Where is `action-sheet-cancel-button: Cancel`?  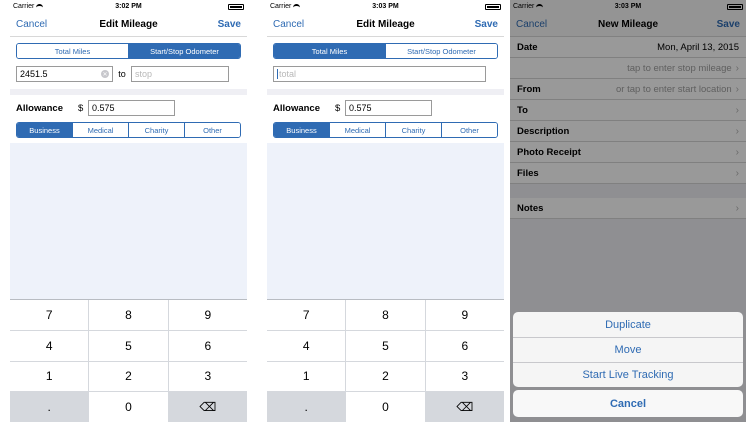 action-sheet-cancel-button: Cancel is located at coordinates (628, 403).